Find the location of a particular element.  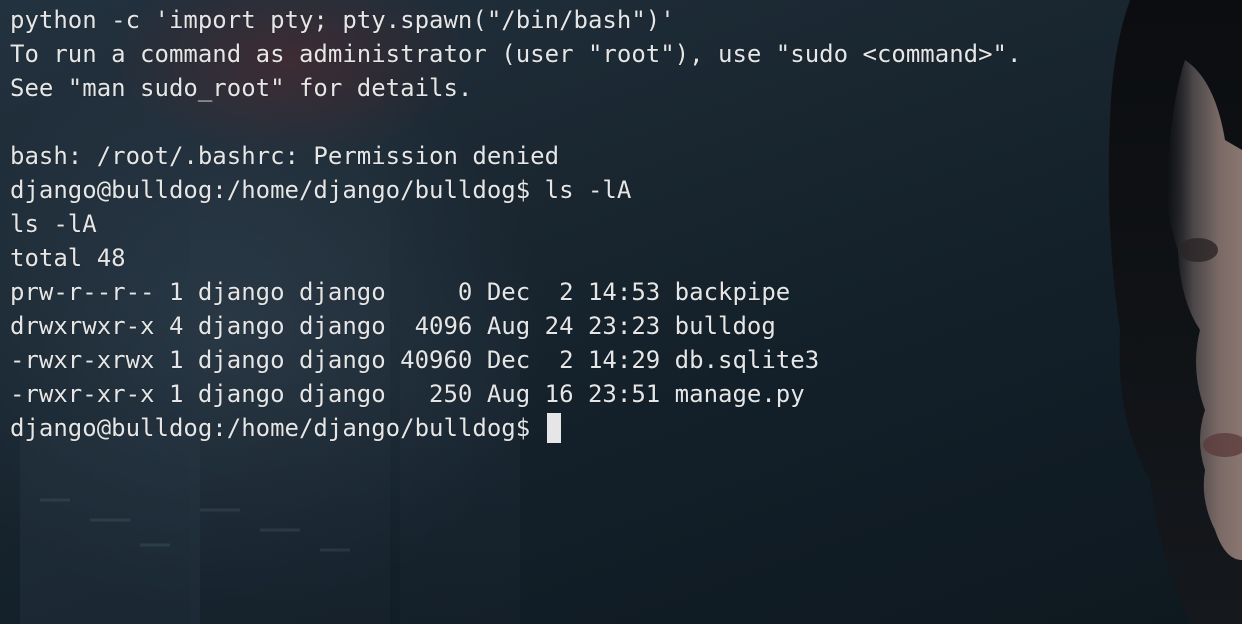

terminal-prompt-line: django@bulldog:/home/django/bulldog$ is located at coordinates (515, 428).